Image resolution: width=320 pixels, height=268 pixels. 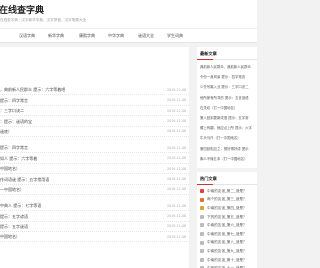 What do you see at coordinates (228, 127) in the screenshot?
I see `recent-item: 螺上有翻，就应点上所 提示：六字` at bounding box center [228, 127].